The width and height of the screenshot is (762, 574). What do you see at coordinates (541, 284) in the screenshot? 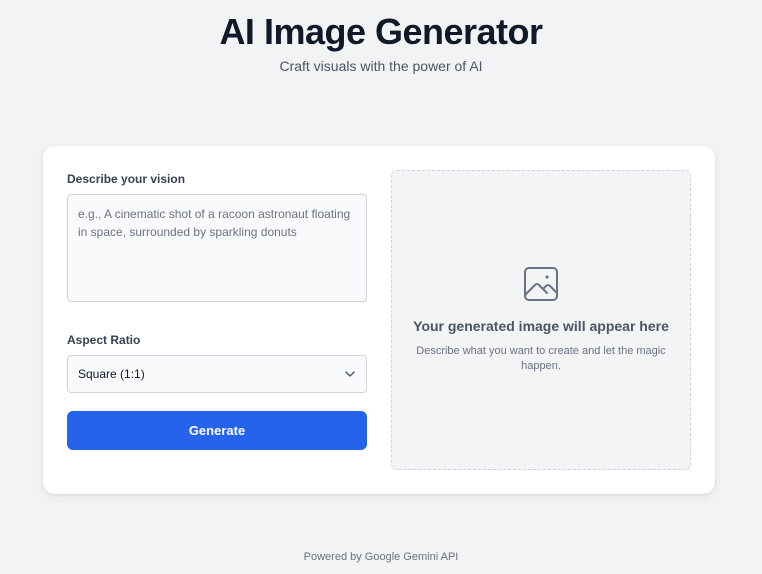
I see `image-icon` at bounding box center [541, 284].